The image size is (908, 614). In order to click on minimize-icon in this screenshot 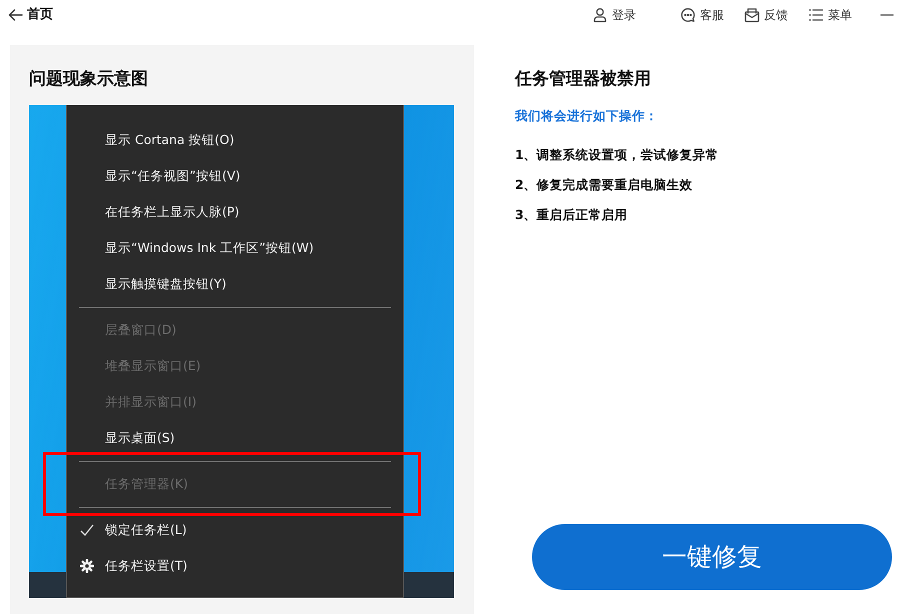, I will do `click(887, 15)`.